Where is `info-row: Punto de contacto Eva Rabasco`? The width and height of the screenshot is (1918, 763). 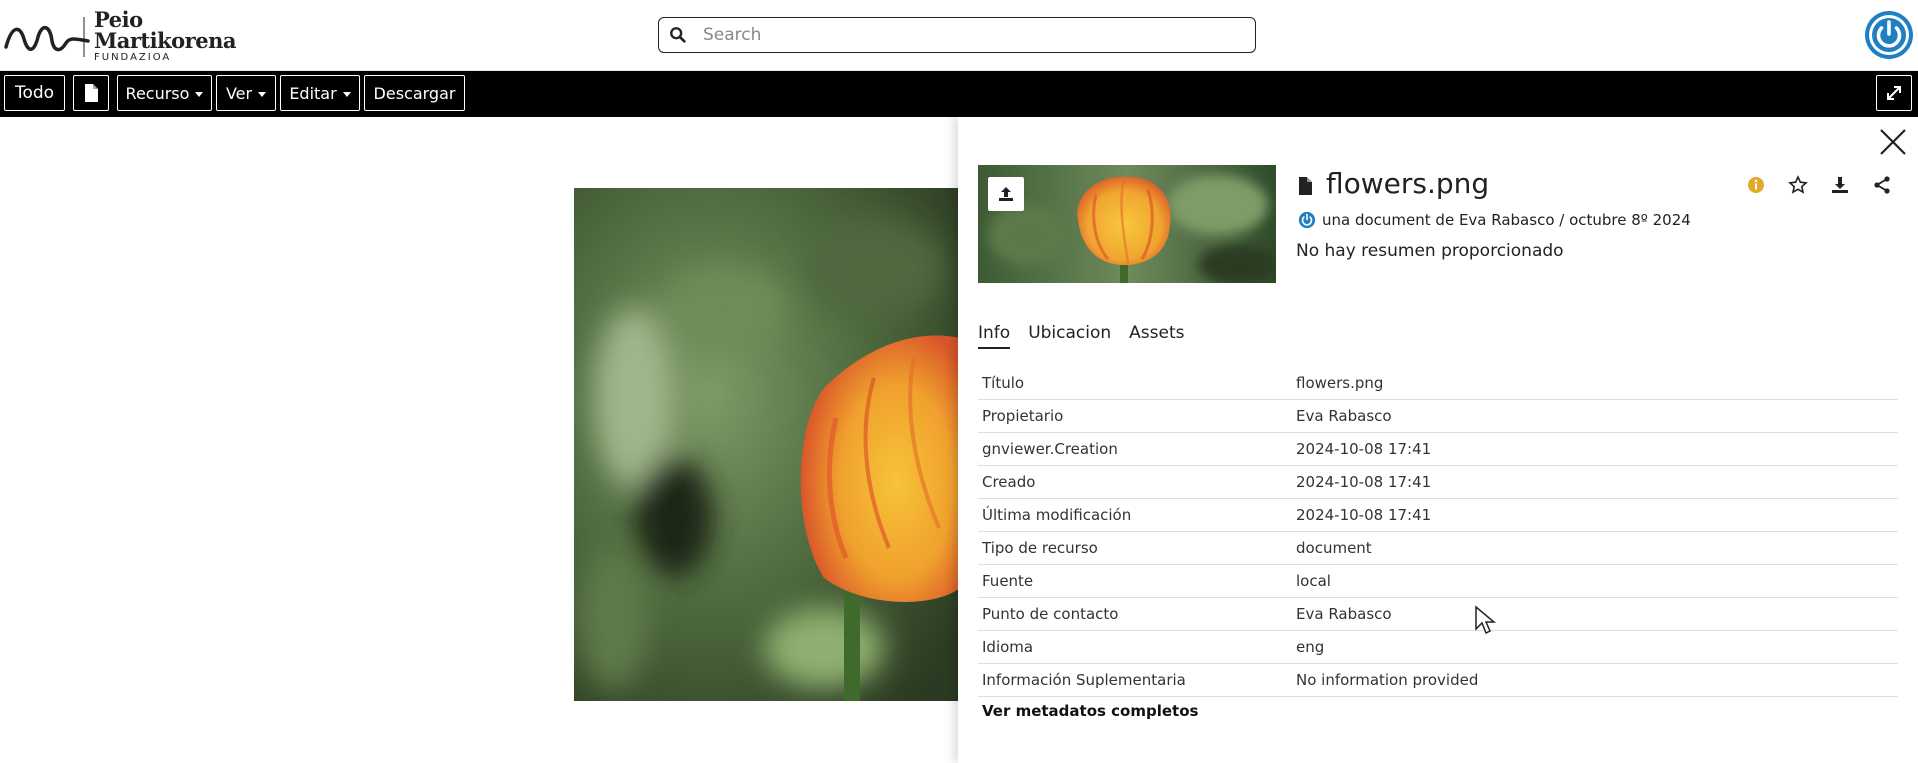 info-row: Punto de contacto Eva Rabasco is located at coordinates (1438, 614).